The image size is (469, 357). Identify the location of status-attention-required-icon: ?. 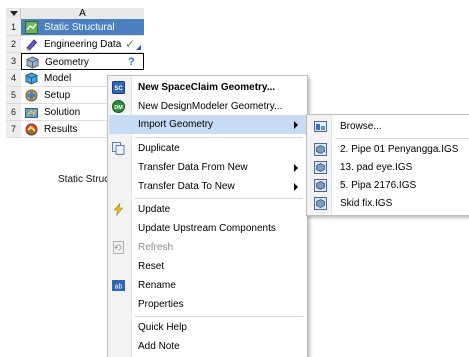
(131, 62).